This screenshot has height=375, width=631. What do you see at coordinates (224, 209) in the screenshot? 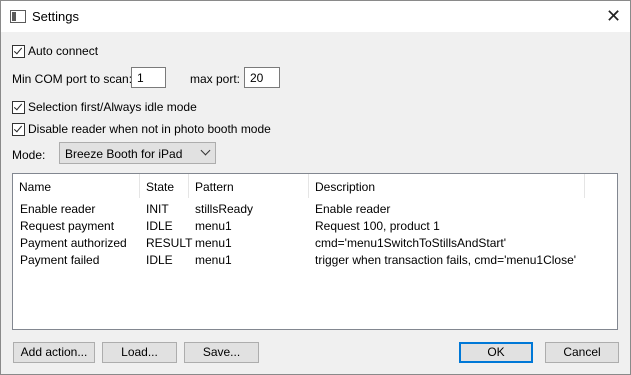
I see `cell-pattern: stillsReady` at bounding box center [224, 209].